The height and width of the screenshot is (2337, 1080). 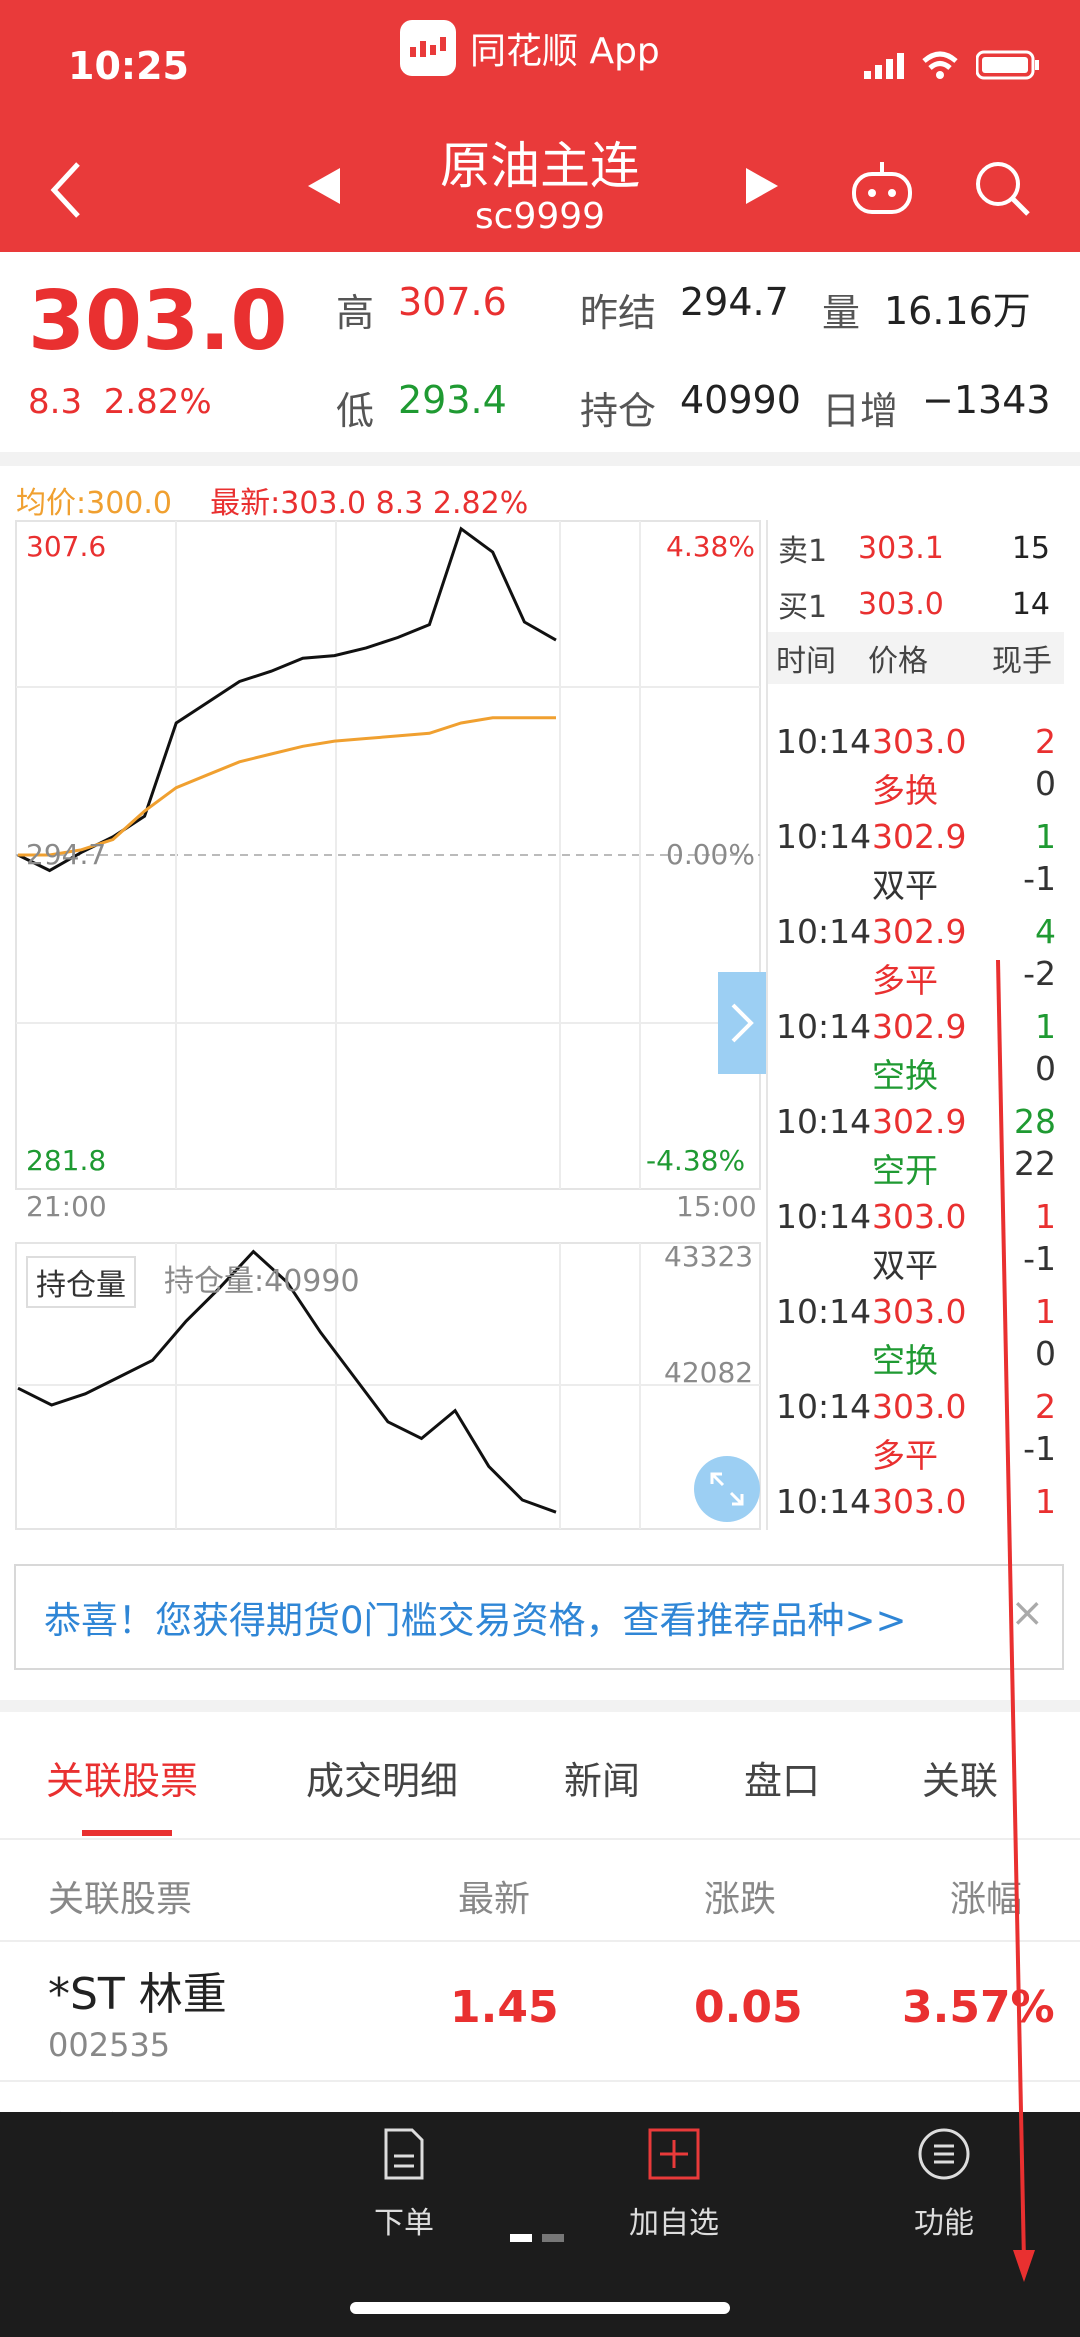 I want to click on open-interest-value: 40990, so click(x=740, y=400).